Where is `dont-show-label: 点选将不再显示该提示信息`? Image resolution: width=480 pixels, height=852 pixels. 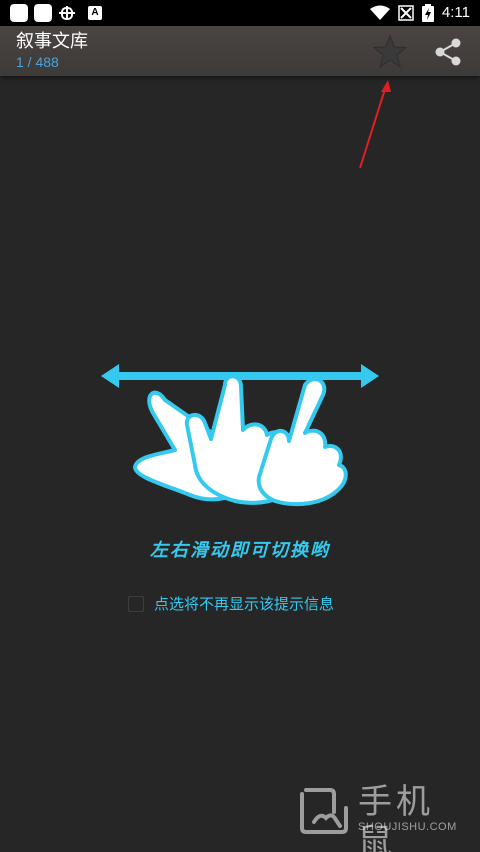
dont-show-label: 点选将不再显示该提示信息 is located at coordinates (244, 604).